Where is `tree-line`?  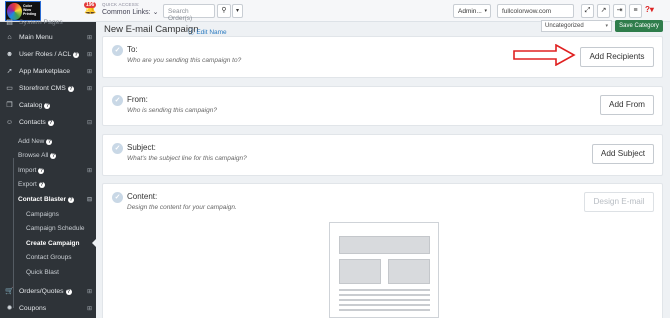
tree-line is located at coordinates (13, 233).